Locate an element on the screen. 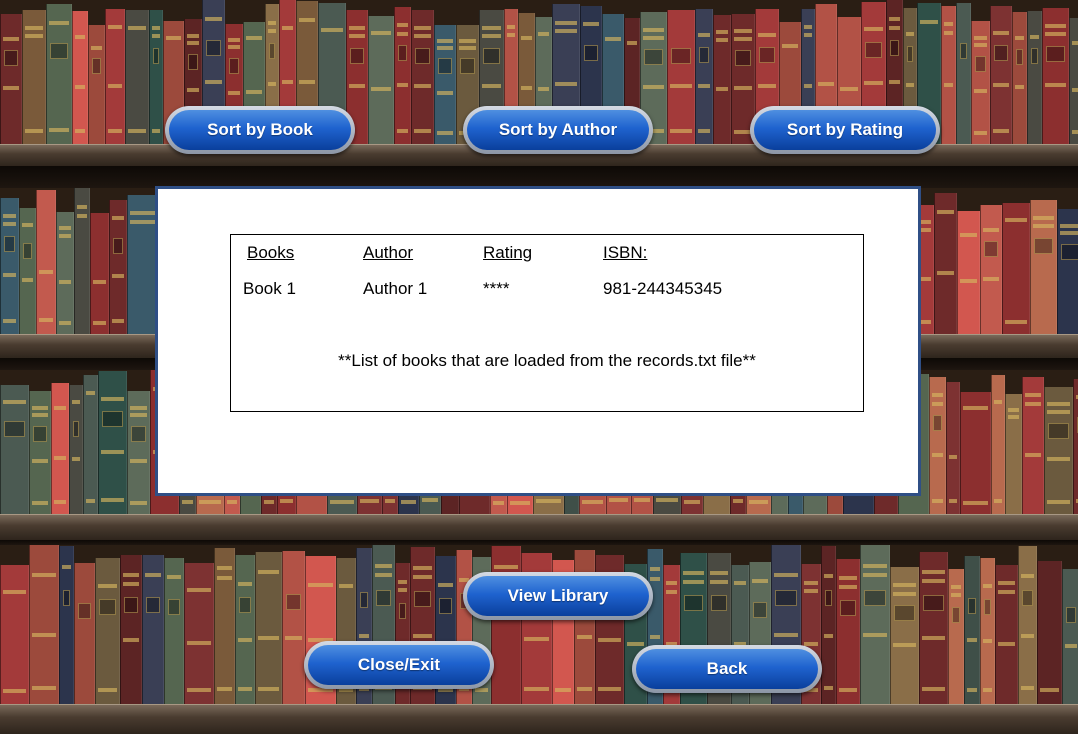 The height and width of the screenshot is (734, 1078). close-exit-label: Close/Exit is located at coordinates (399, 665).